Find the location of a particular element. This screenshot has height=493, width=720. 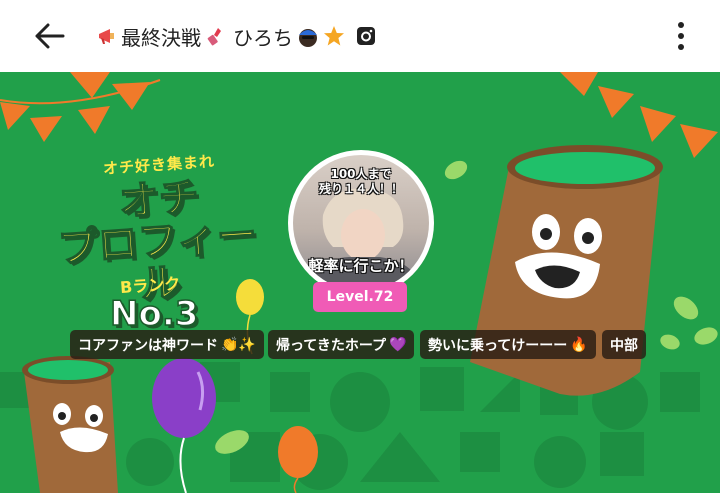

tag-chip-momentum: 勢いに乗ってけーーー 🔥 is located at coordinates (508, 344).